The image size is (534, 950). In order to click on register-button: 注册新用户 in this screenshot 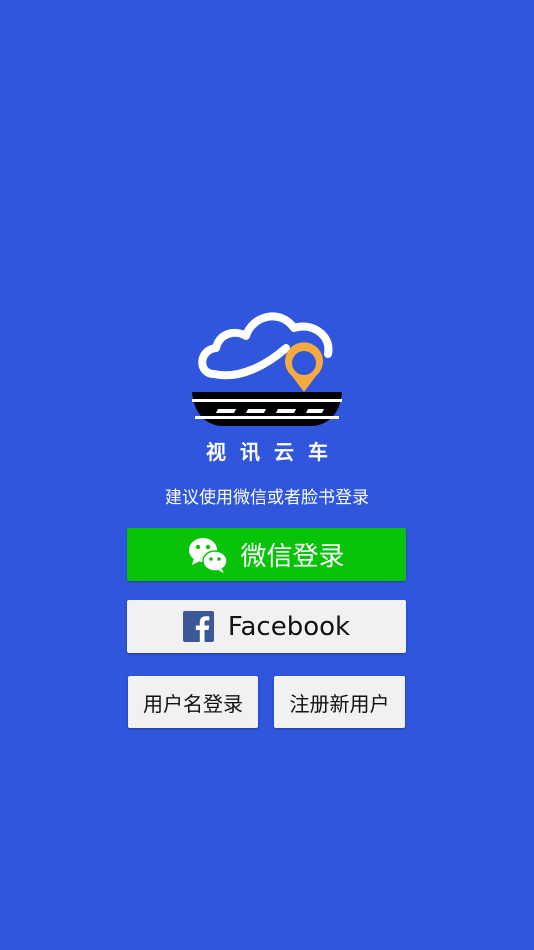, I will do `click(339, 702)`.